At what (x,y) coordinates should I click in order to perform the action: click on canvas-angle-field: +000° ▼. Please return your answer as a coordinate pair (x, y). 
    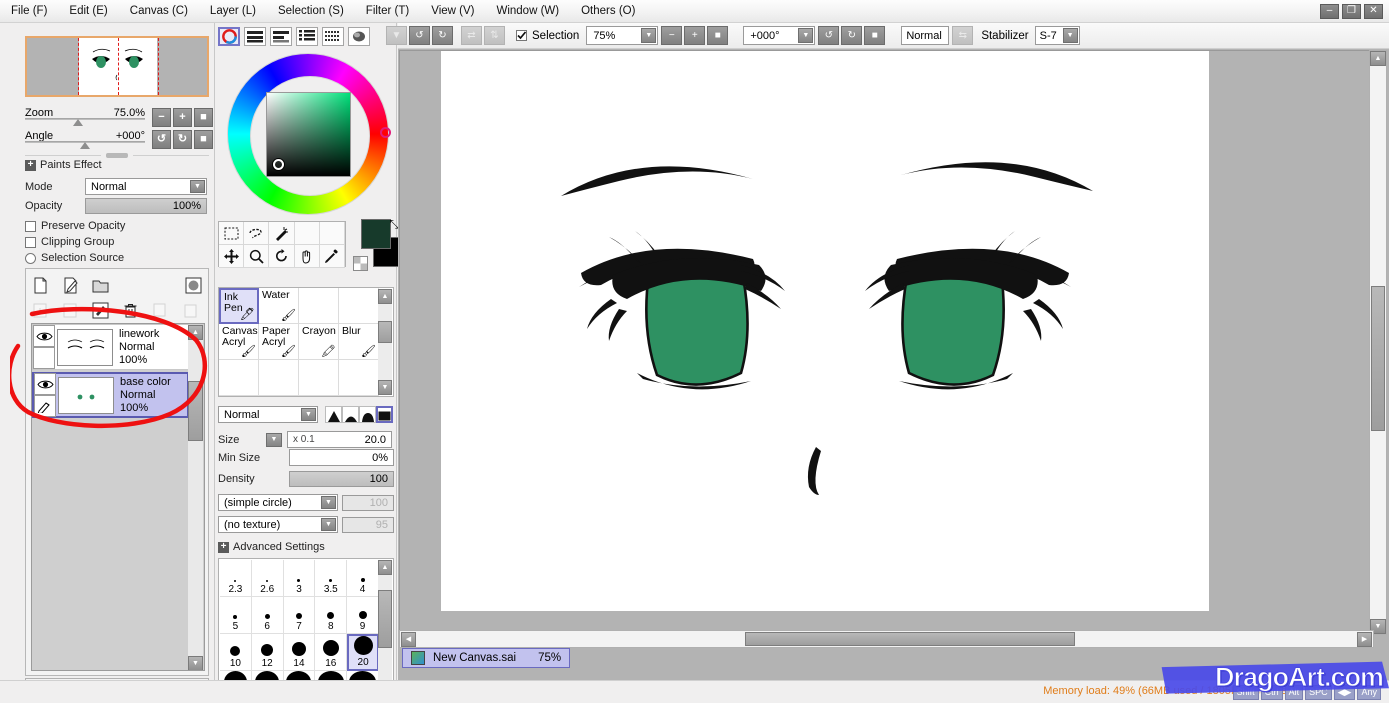
    Looking at the image, I should click on (779, 35).